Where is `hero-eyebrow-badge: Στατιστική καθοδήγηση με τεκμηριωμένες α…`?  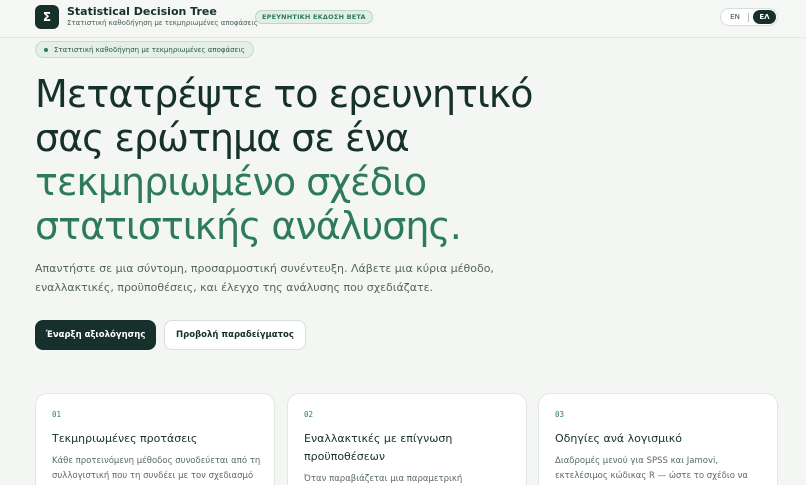
hero-eyebrow-badge: Στατιστική καθοδήγηση με τεκμηριωμένες α… is located at coordinates (144, 49).